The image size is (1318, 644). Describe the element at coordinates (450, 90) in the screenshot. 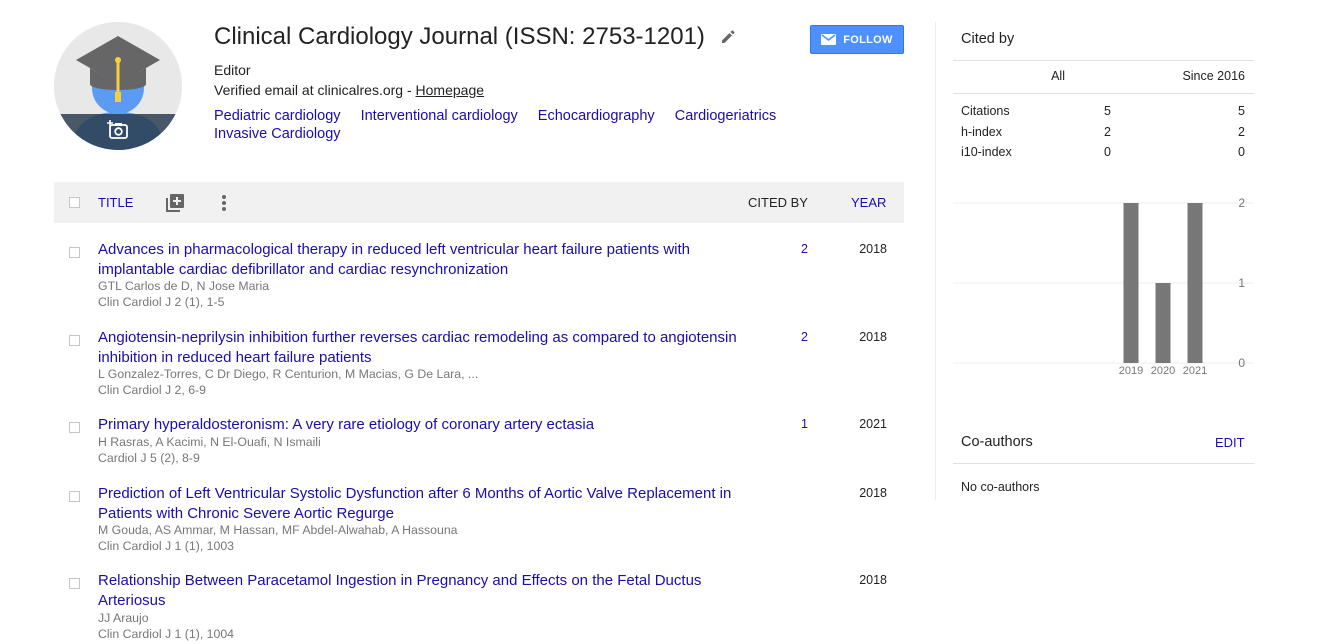

I see `homepage-link: Homepage` at that location.